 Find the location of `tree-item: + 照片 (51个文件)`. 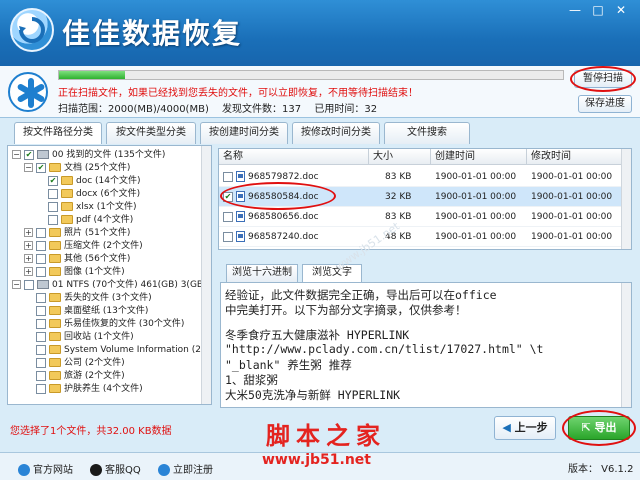

tree-item: + 照片 (51个文件) is located at coordinates (77, 233).